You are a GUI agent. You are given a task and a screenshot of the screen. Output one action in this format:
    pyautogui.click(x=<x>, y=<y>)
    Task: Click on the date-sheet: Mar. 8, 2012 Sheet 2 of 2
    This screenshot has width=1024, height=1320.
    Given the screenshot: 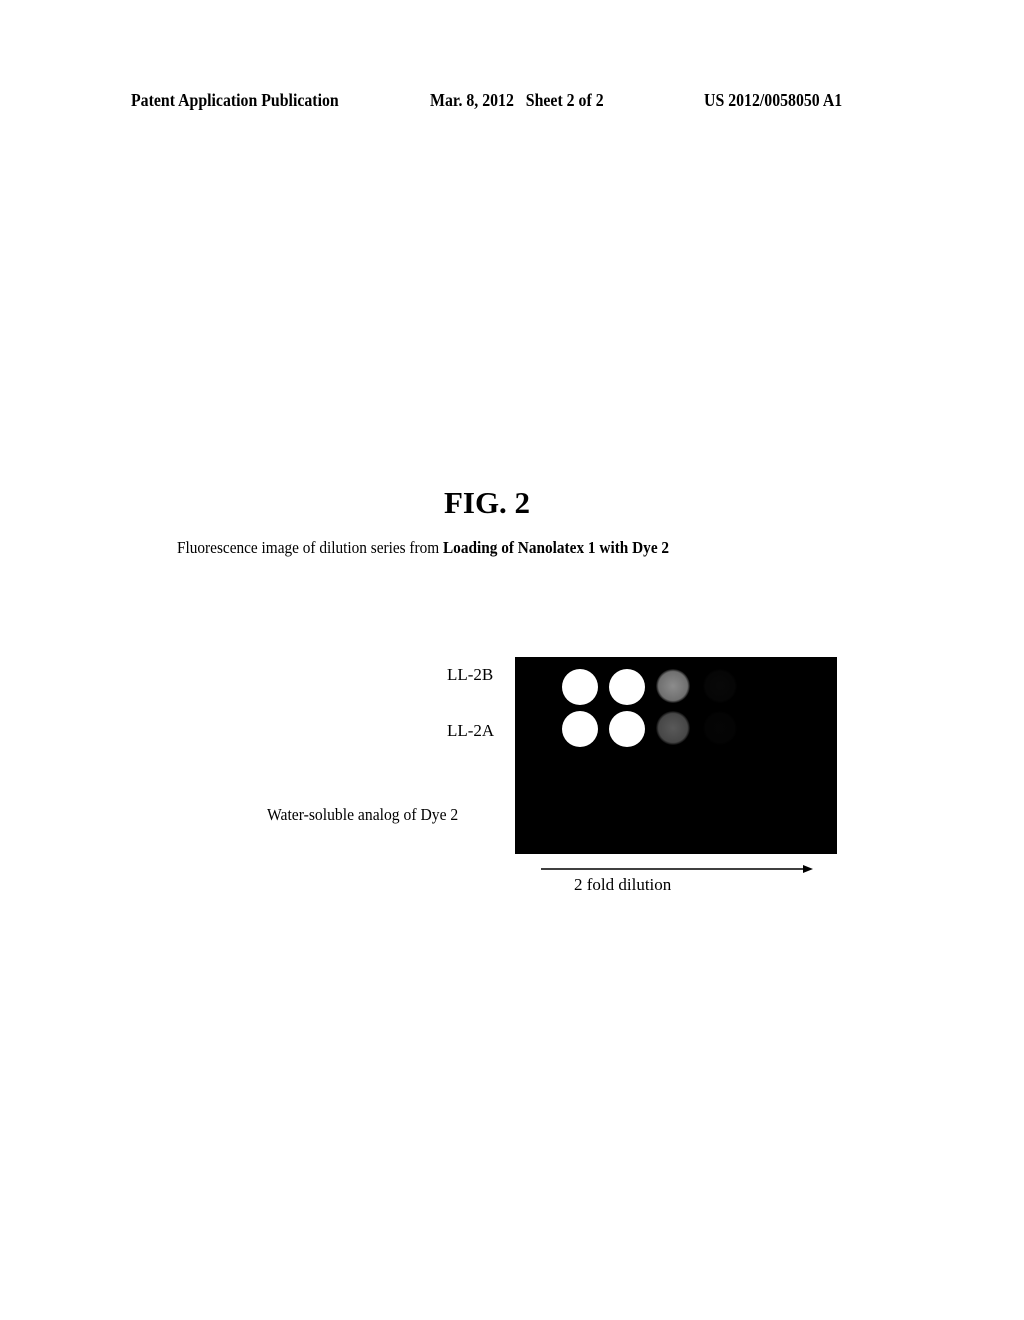 What is the action you would take?
    pyautogui.click(x=517, y=100)
    